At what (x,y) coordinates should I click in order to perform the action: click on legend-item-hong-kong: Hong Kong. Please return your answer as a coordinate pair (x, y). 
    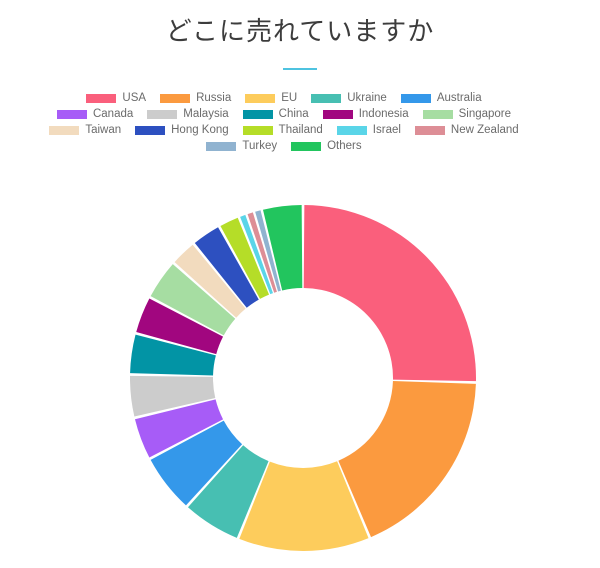
    Looking at the image, I should click on (182, 130).